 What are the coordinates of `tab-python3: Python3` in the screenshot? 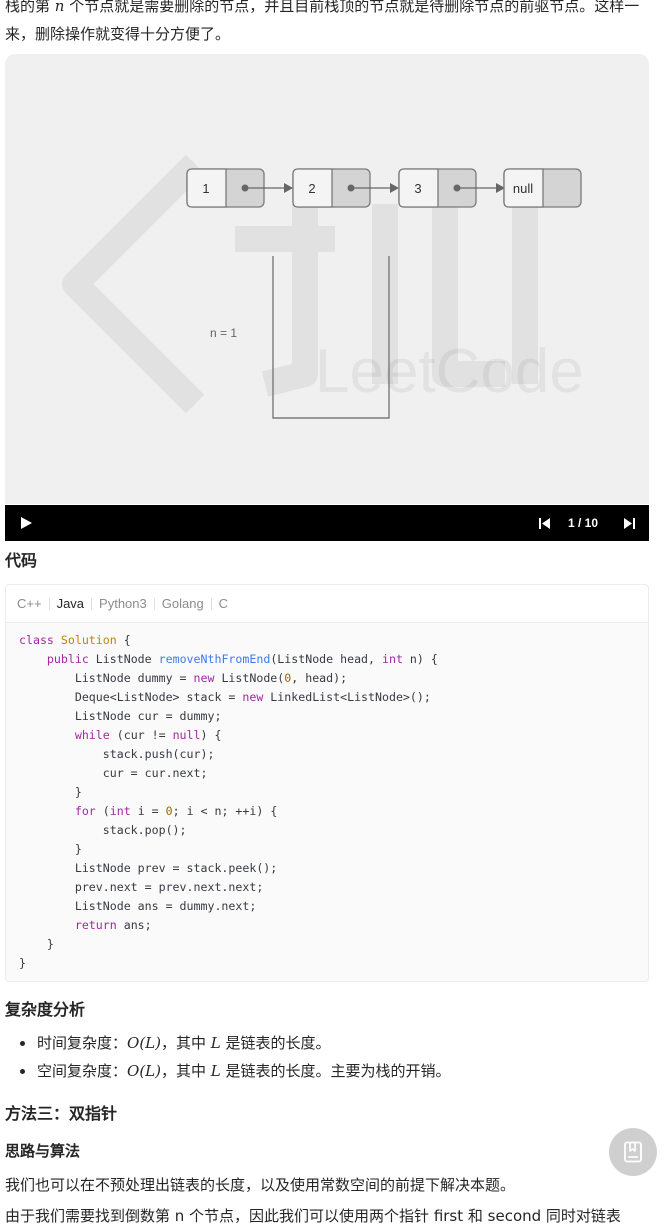 It's located at (123, 604).